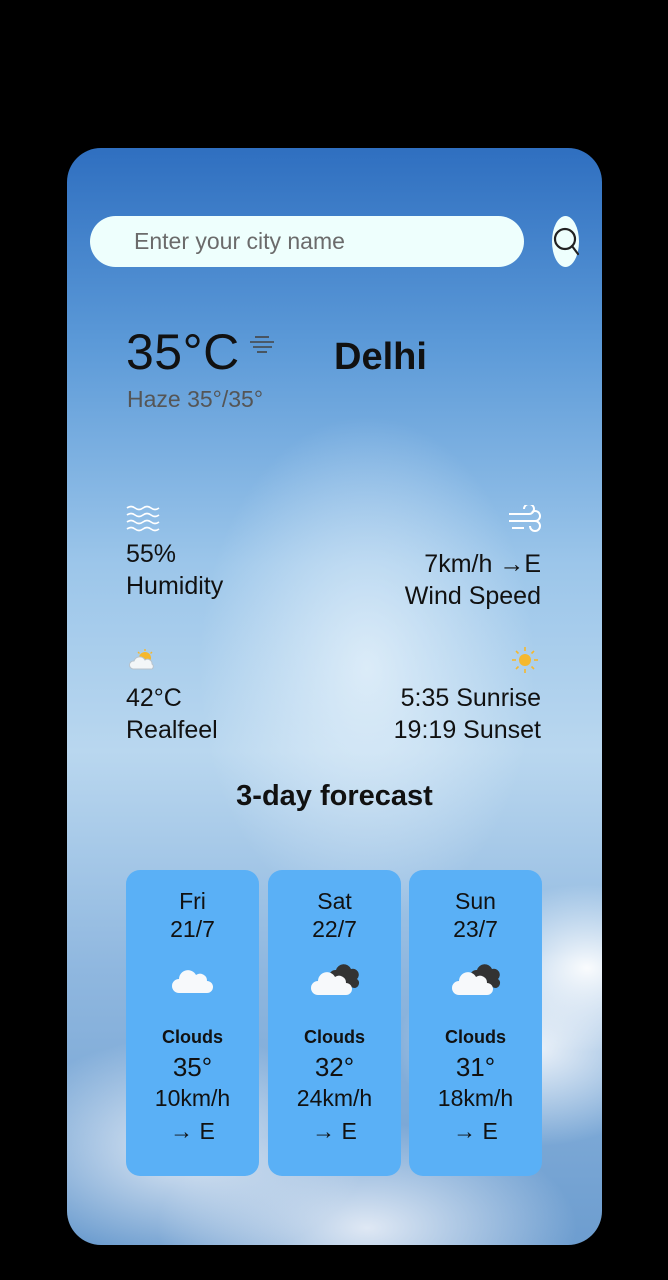 This screenshot has width=668, height=1280. Describe the element at coordinates (192, 1098) in the screenshot. I see `forecast-wind: 10km/h` at that location.